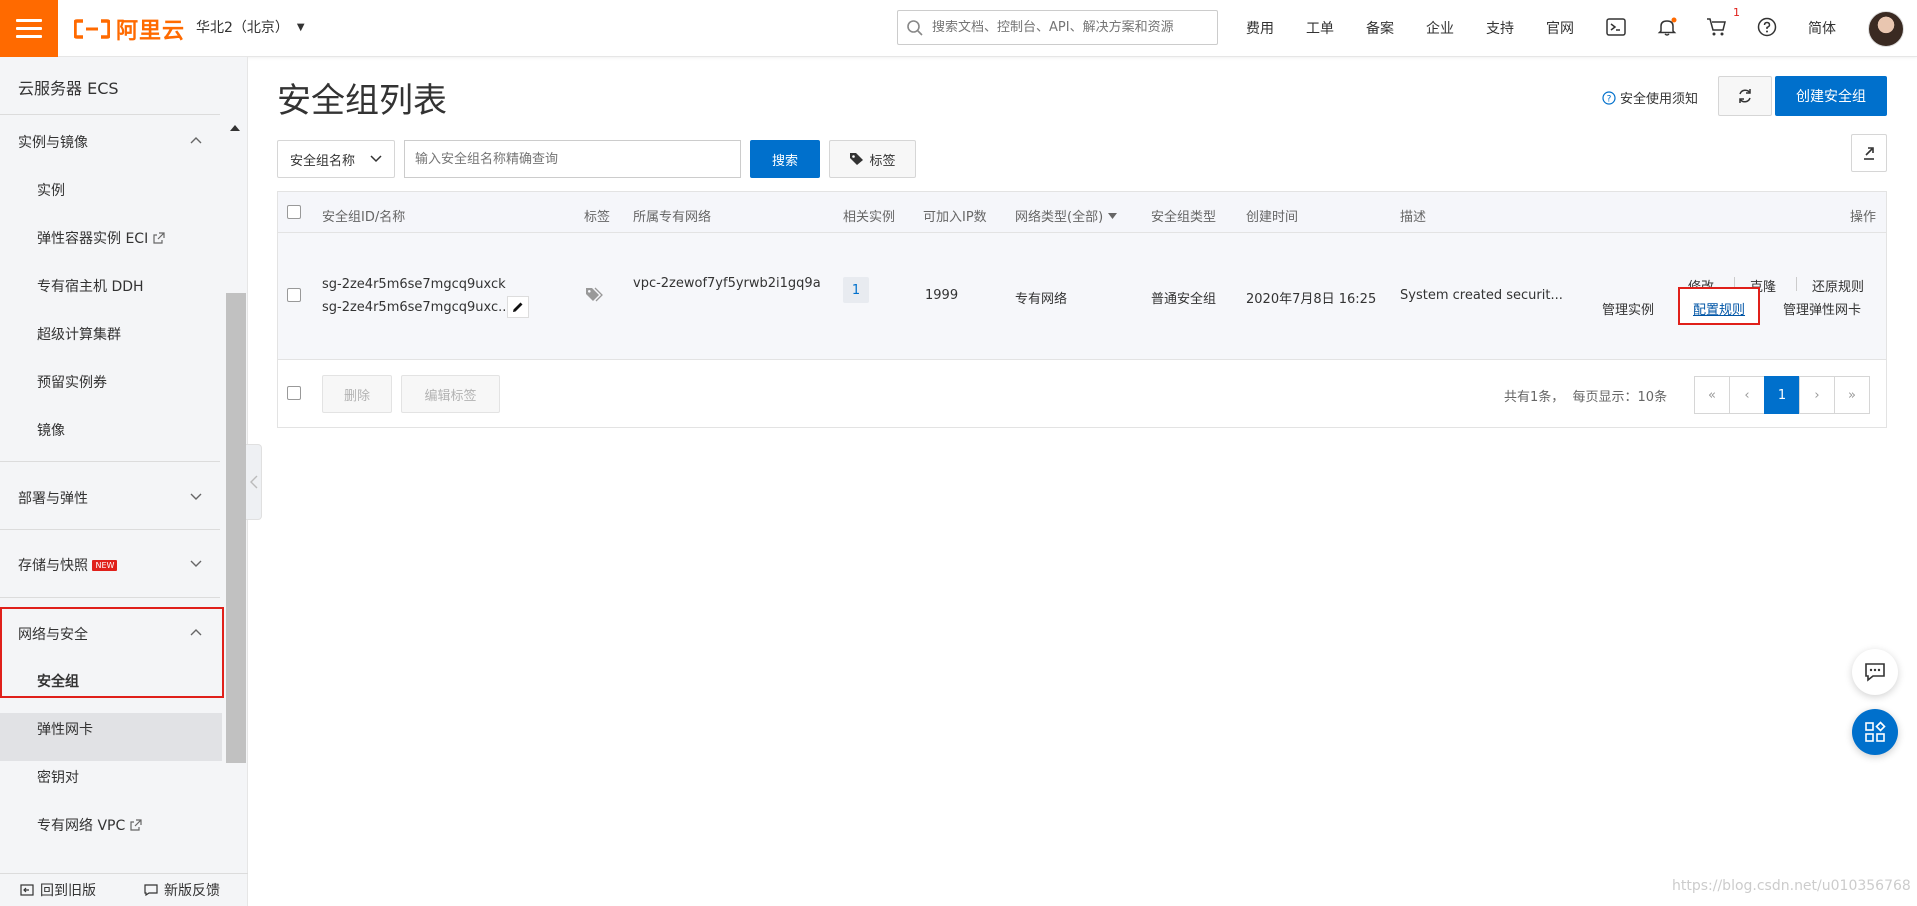  I want to click on sidebar-active-highlight, so click(111, 737).